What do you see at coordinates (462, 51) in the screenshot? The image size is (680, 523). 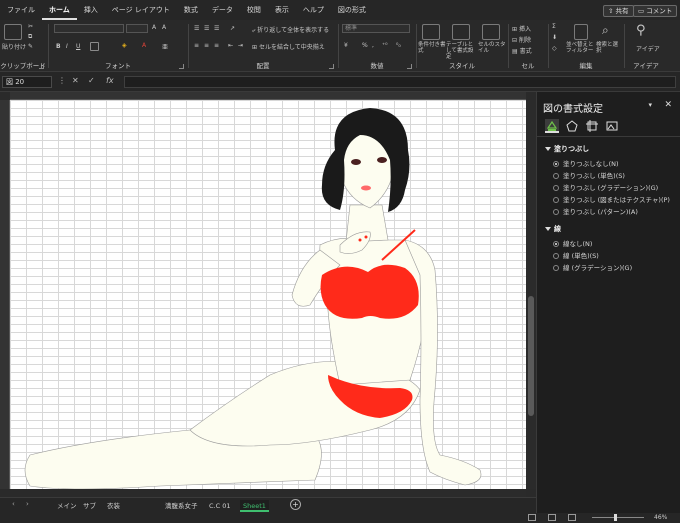 I see `format-as-table-button: テーブルとして書式設定` at bounding box center [462, 51].